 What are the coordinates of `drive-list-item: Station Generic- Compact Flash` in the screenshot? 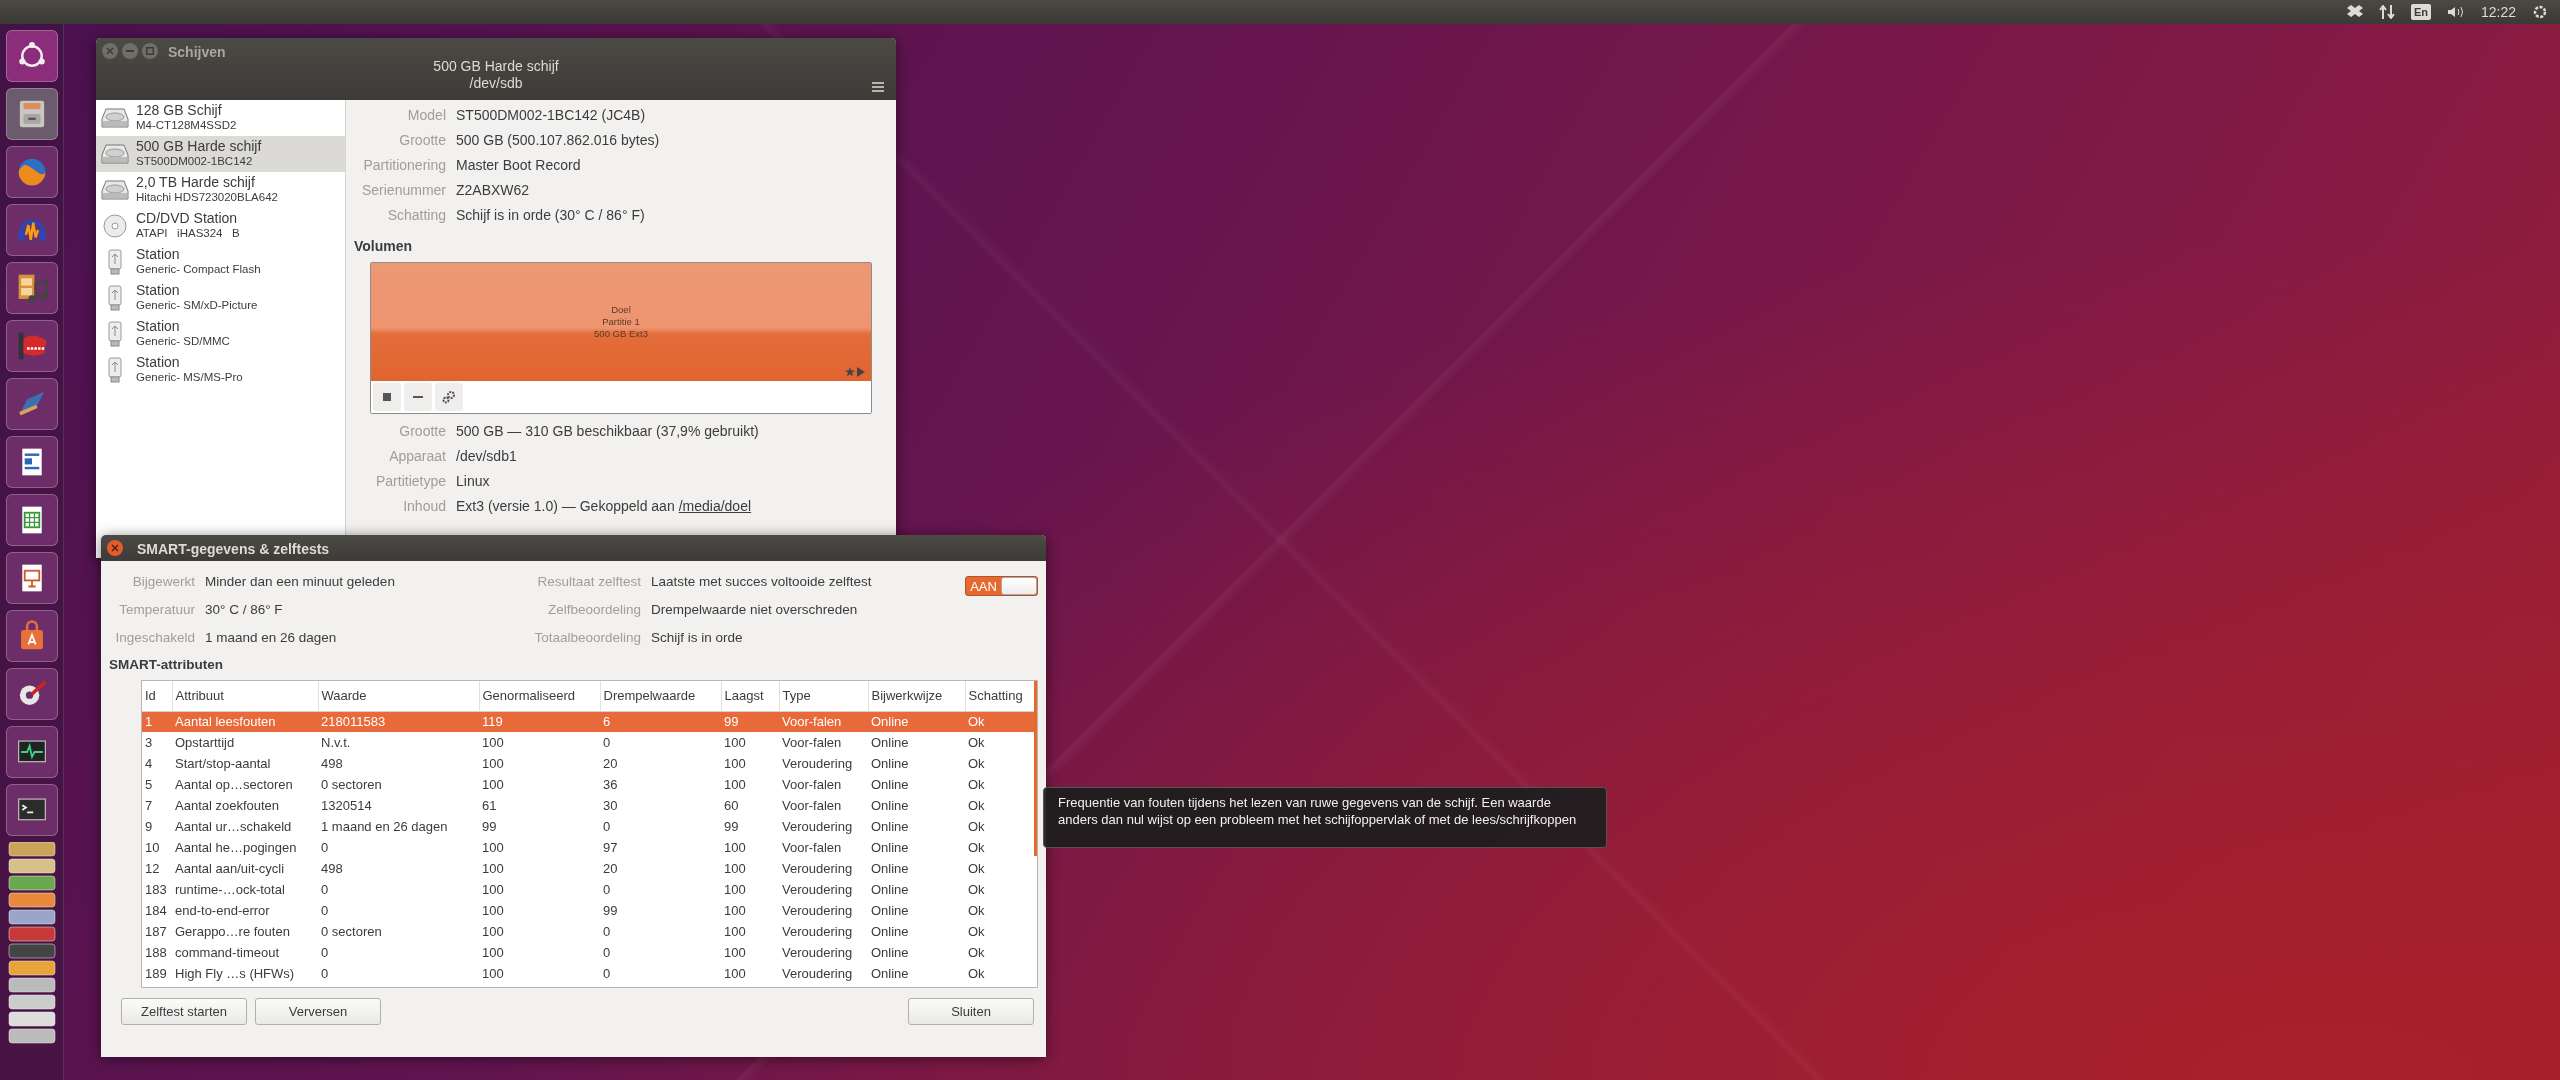 It's located at (220, 262).